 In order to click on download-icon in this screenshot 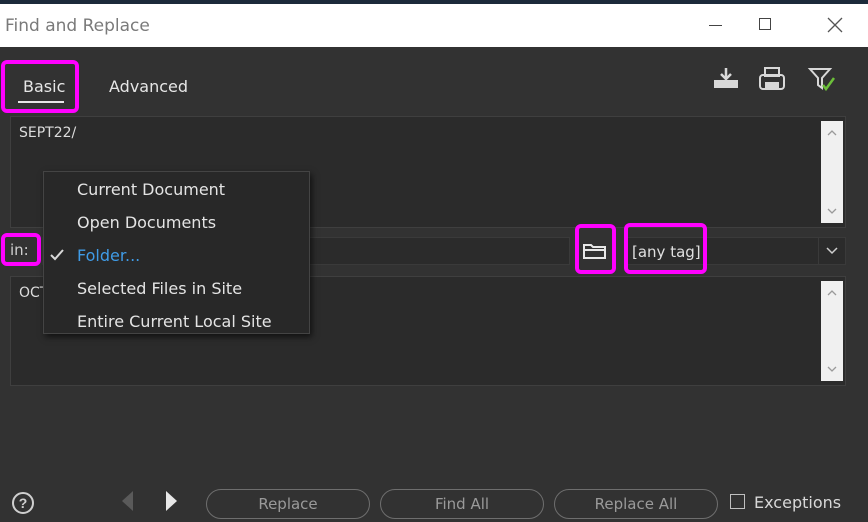, I will do `click(726, 79)`.